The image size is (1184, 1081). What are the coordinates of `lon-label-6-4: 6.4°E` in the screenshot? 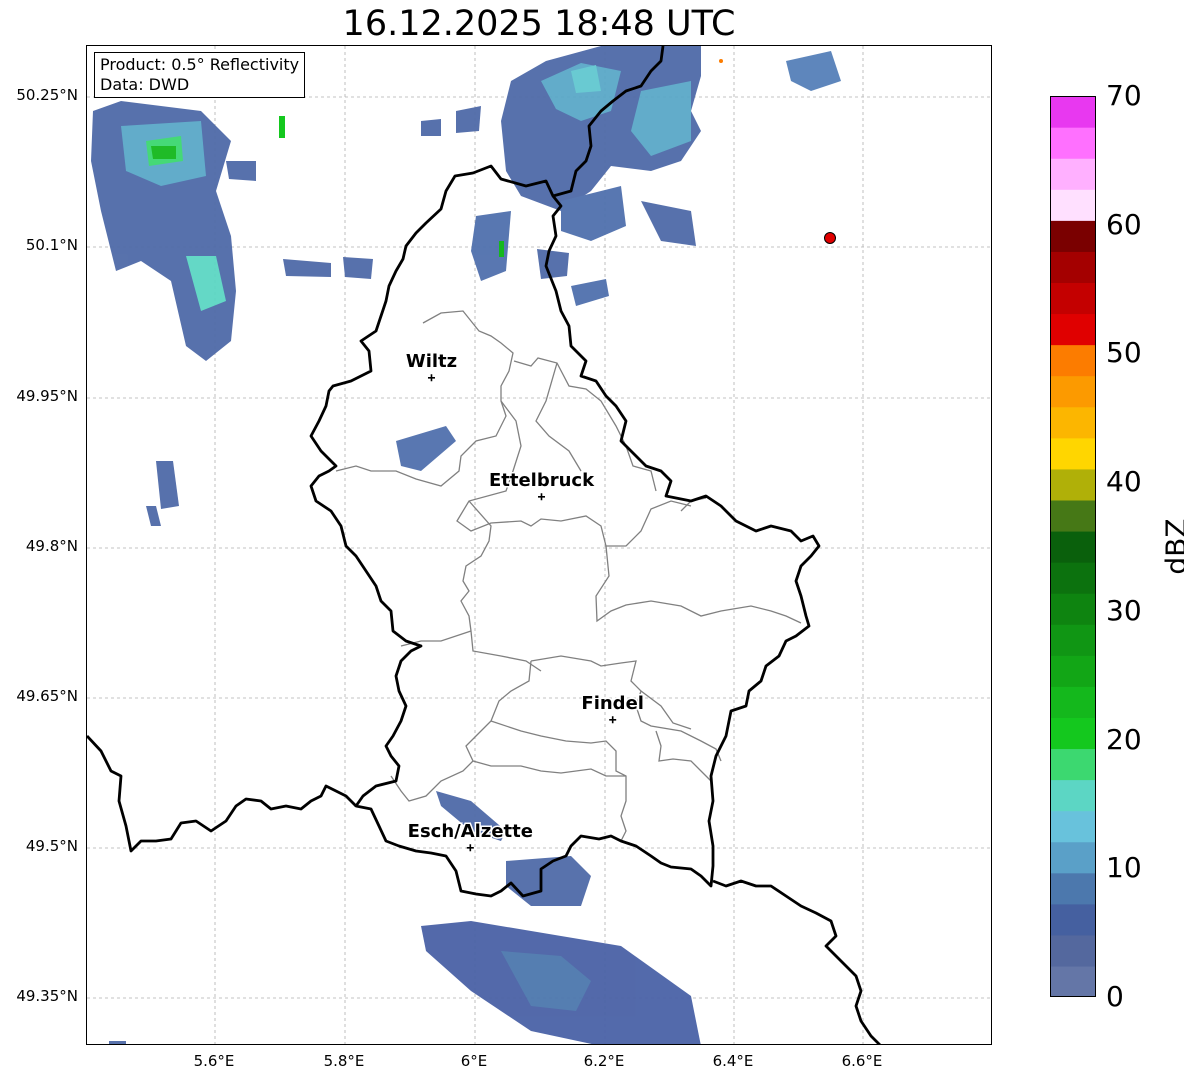 It's located at (733, 1061).